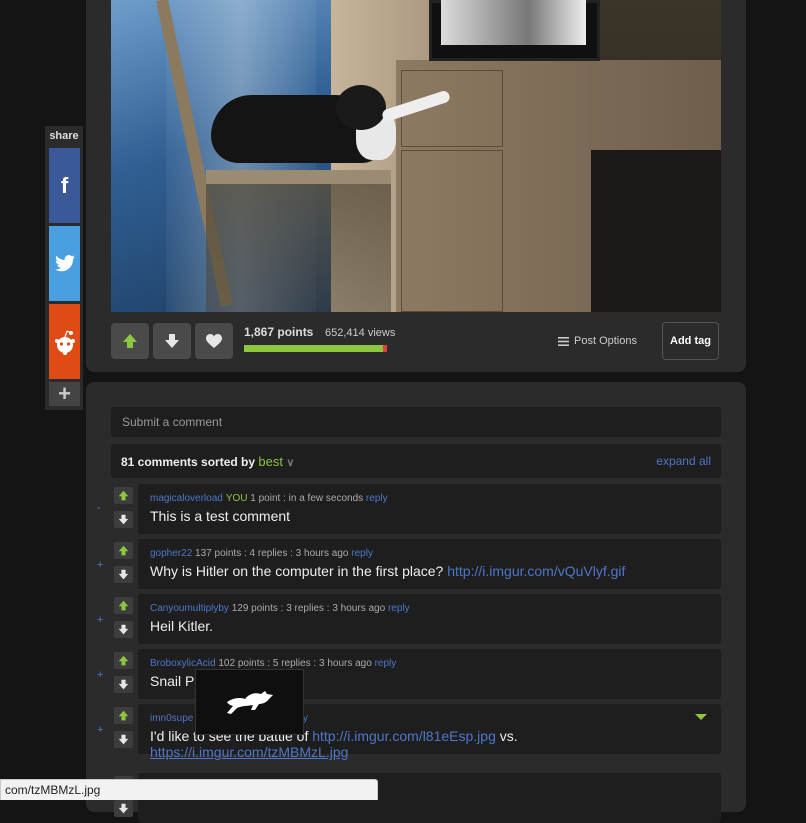 The height and width of the screenshot is (823, 806). I want to click on add-tag-button: Add tag, so click(690, 341).